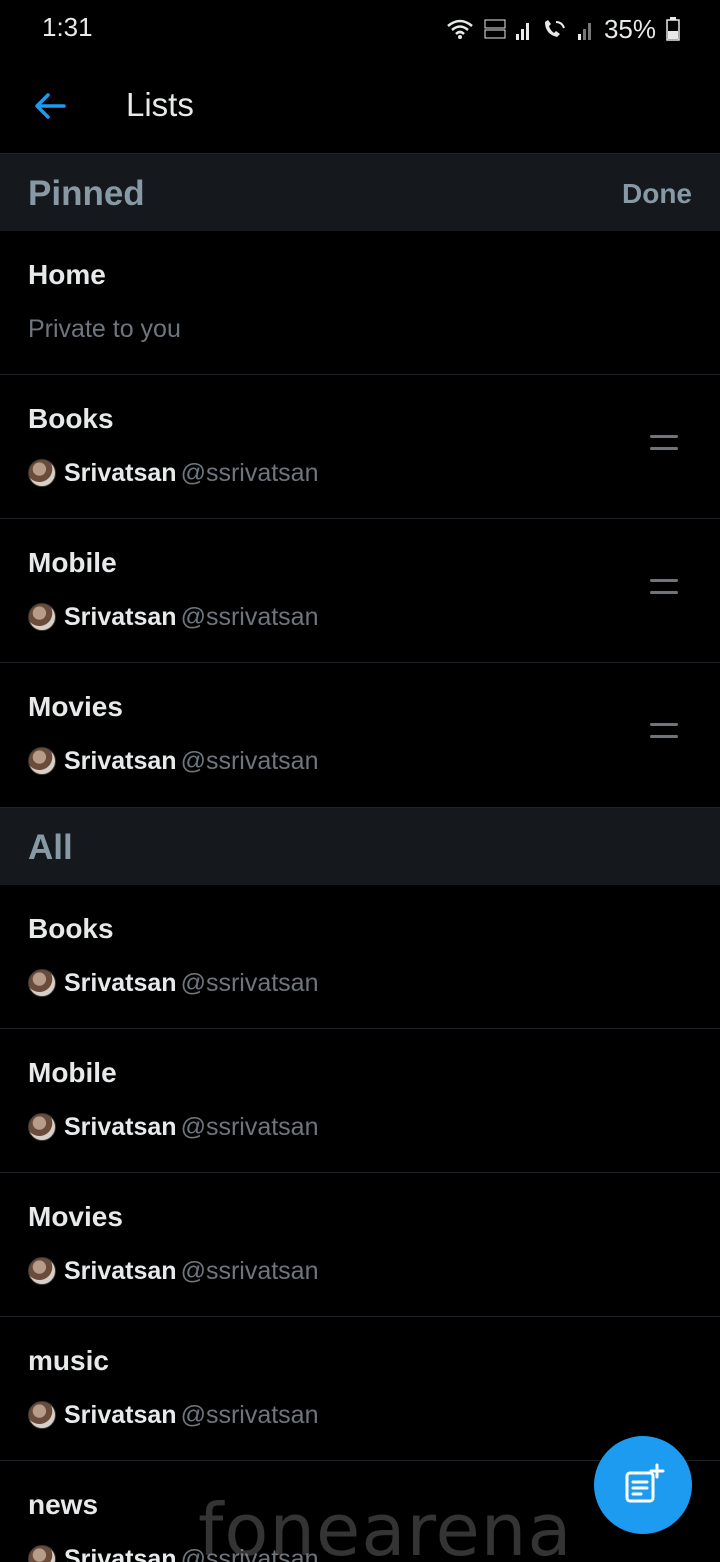 Image resolution: width=720 pixels, height=1562 pixels. What do you see at coordinates (360, 105) in the screenshot?
I see `app-bar: Lists` at bounding box center [360, 105].